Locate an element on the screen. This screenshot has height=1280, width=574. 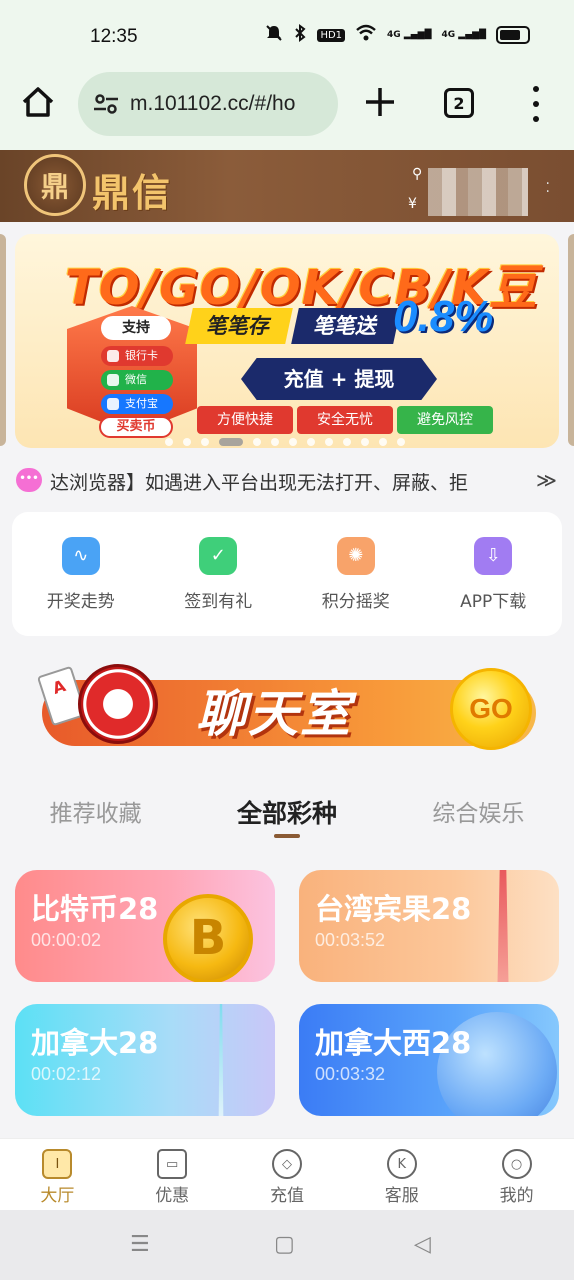
wechat-pill: 微信 is located at coordinates (137, 380).